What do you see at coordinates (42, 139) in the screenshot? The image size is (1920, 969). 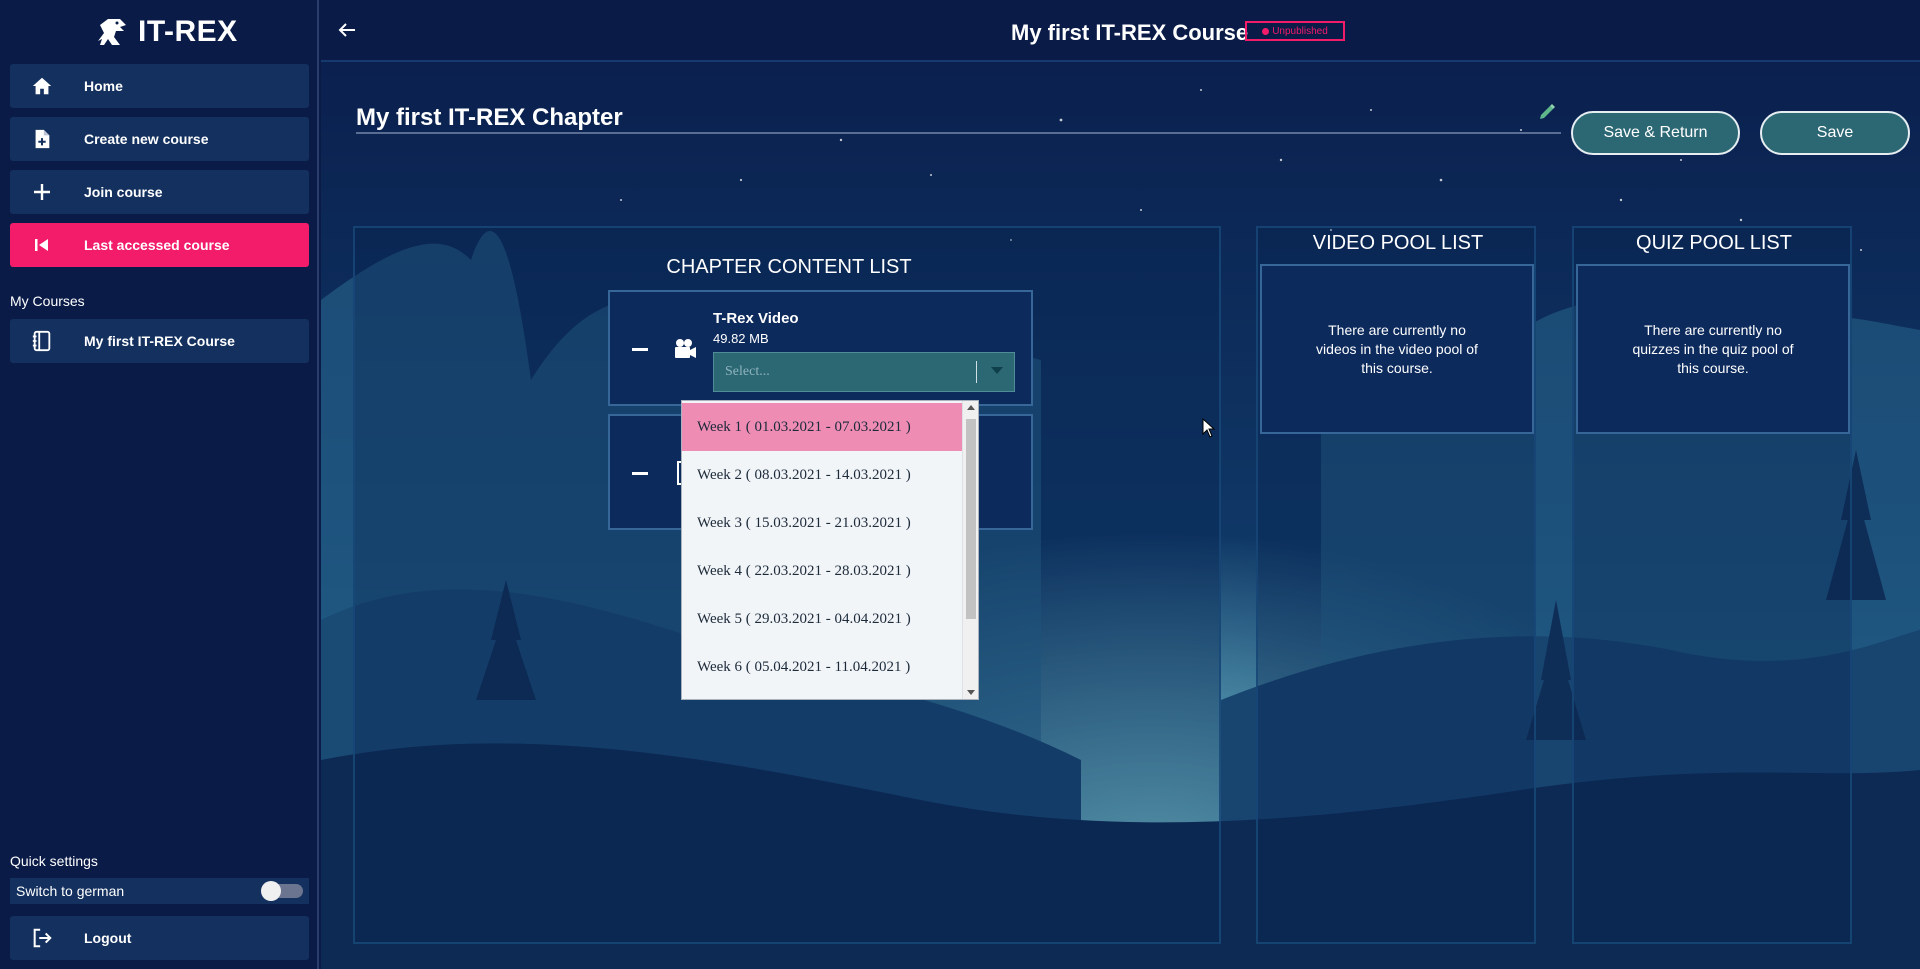 I see `file-add-icon` at bounding box center [42, 139].